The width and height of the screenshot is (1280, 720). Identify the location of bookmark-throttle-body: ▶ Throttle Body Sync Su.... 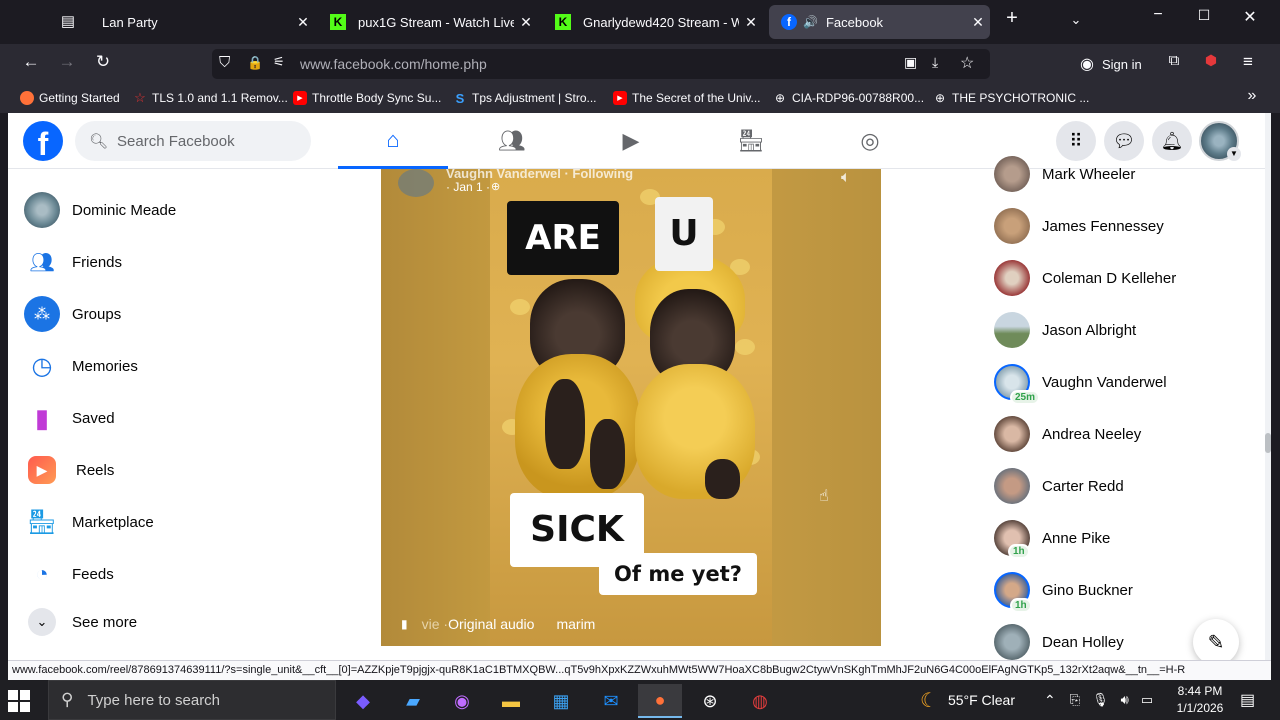
(367, 98).